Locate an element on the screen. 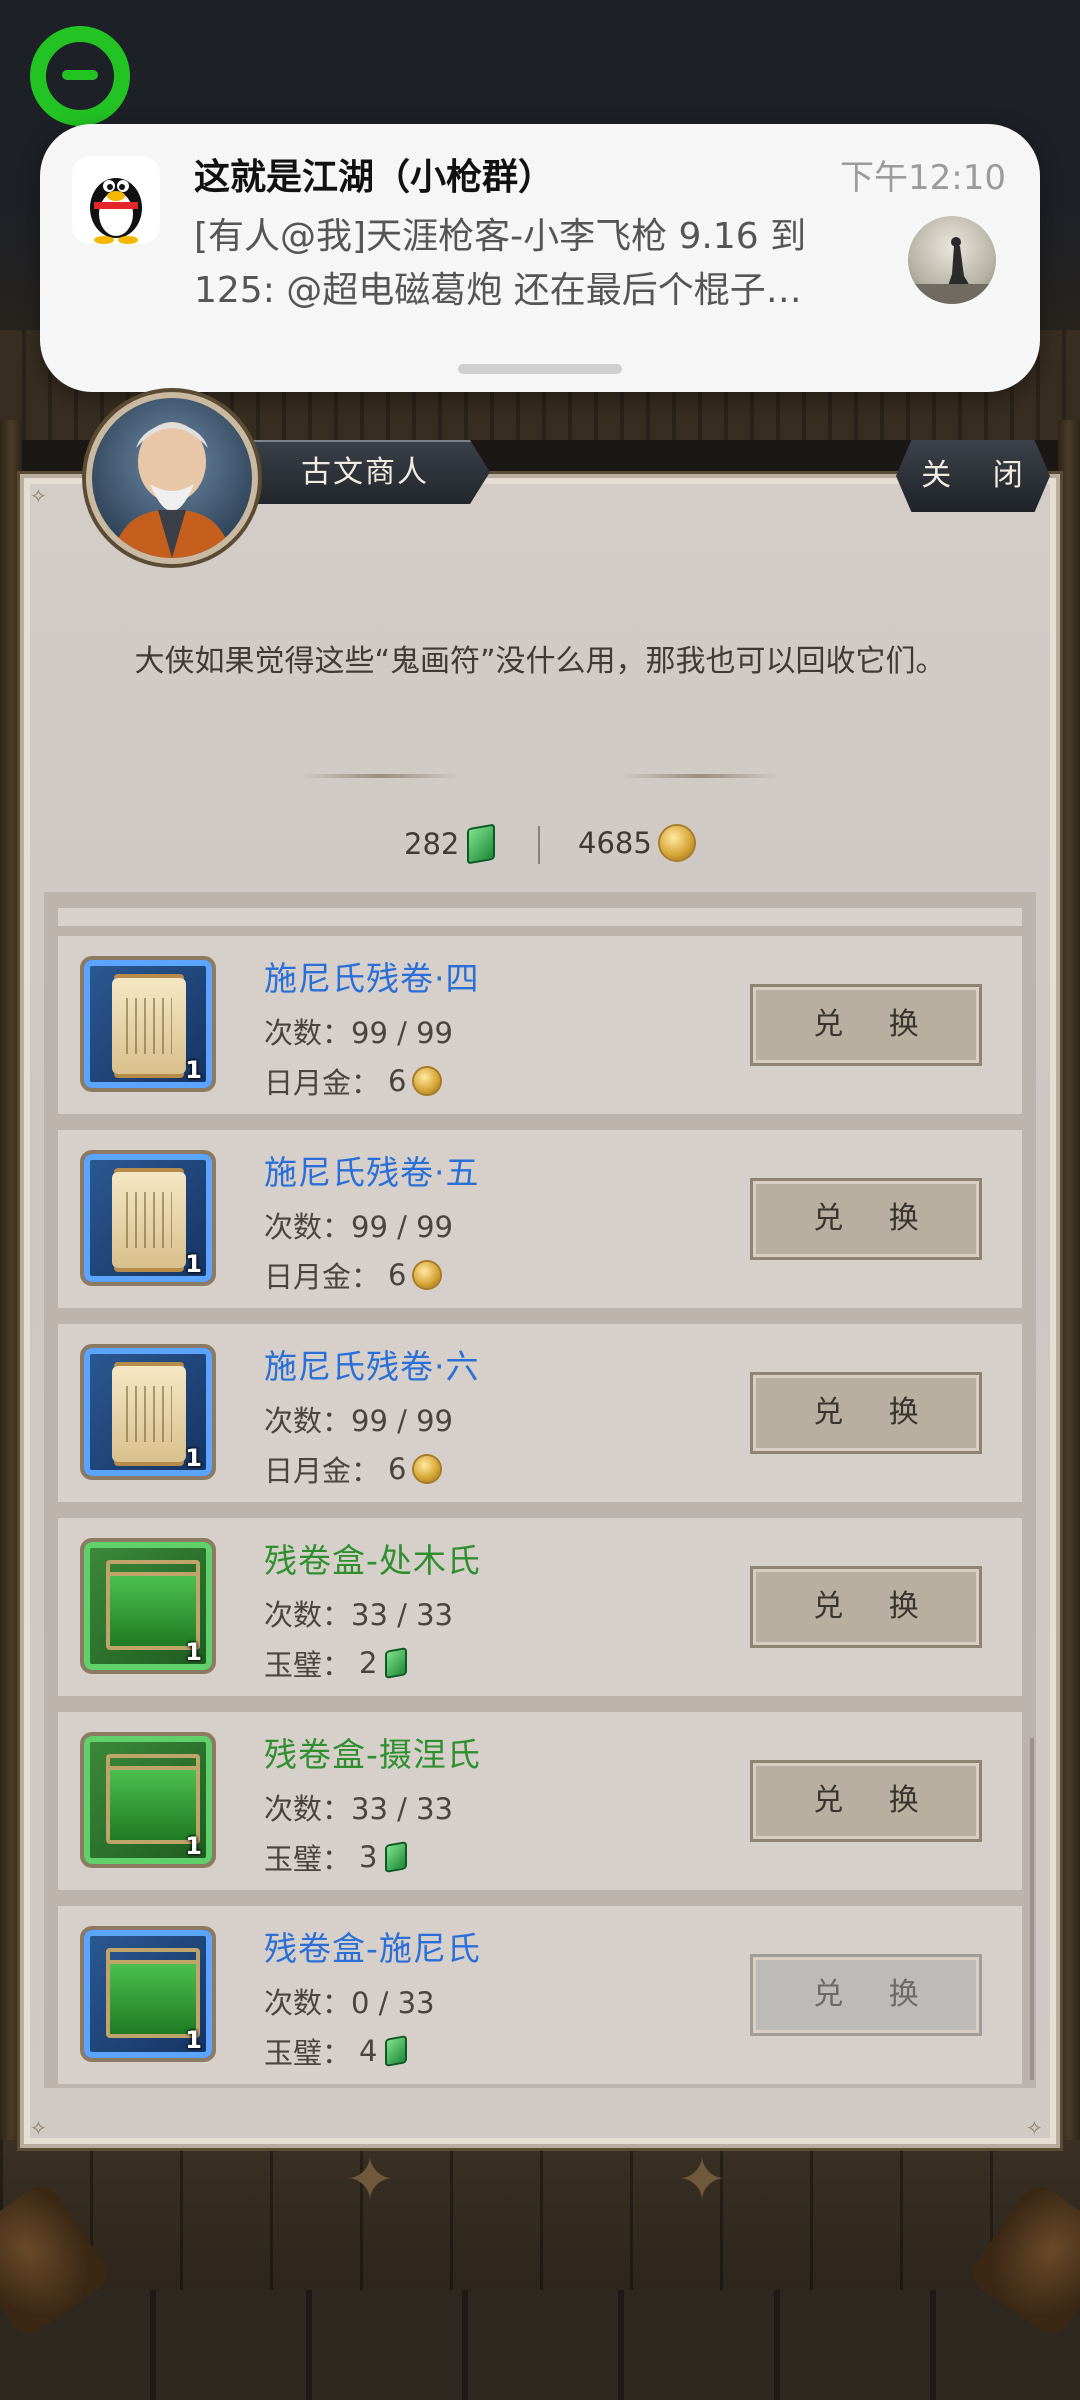 The width and height of the screenshot is (1080, 2400). close-button: 关 闭 is located at coordinates (973, 476).